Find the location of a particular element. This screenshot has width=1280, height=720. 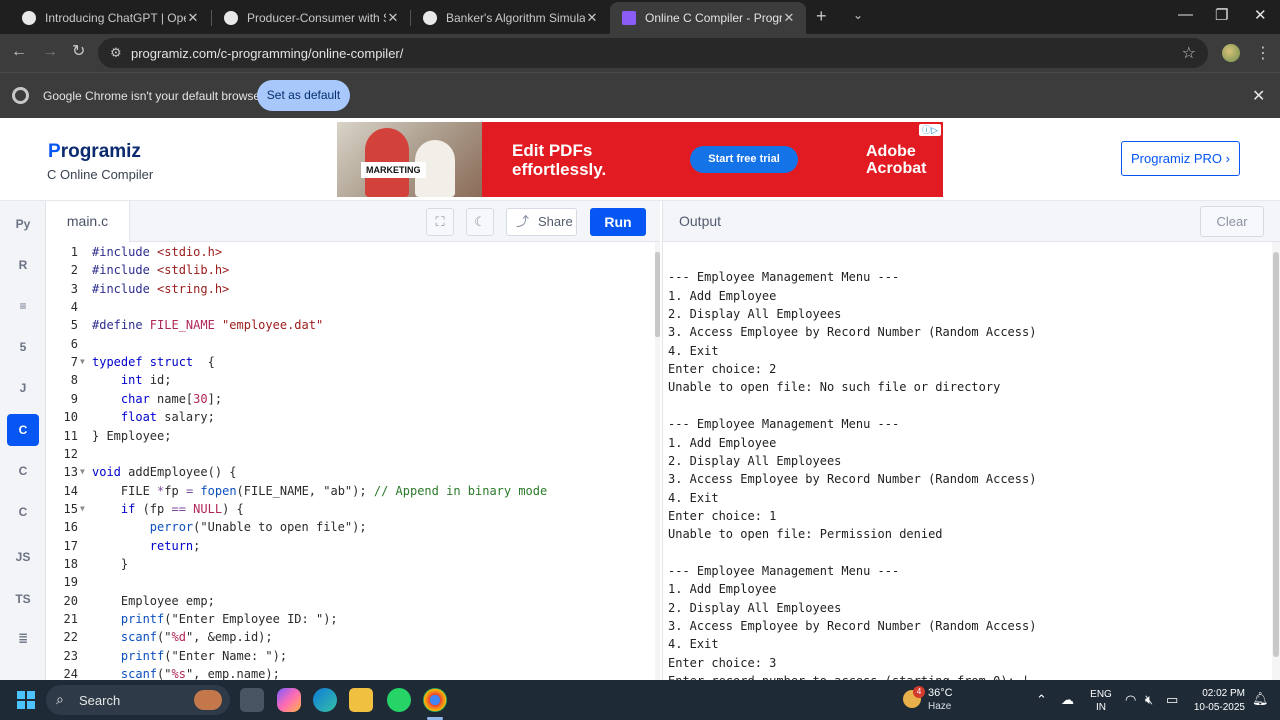

code-line: 2 #include <stdlib.h> is located at coordinates (350, 270).